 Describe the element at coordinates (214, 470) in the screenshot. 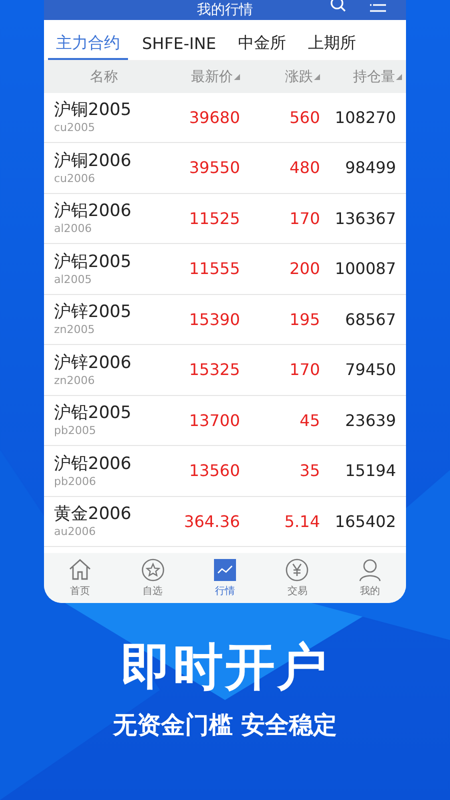

I see `price-cell: 13560` at that location.